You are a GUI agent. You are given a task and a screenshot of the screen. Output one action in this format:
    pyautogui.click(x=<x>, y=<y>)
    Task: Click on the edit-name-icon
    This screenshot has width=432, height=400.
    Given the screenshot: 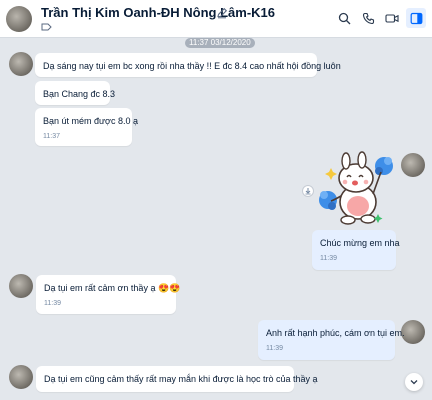 What is the action you would take?
    pyautogui.click(x=222, y=13)
    